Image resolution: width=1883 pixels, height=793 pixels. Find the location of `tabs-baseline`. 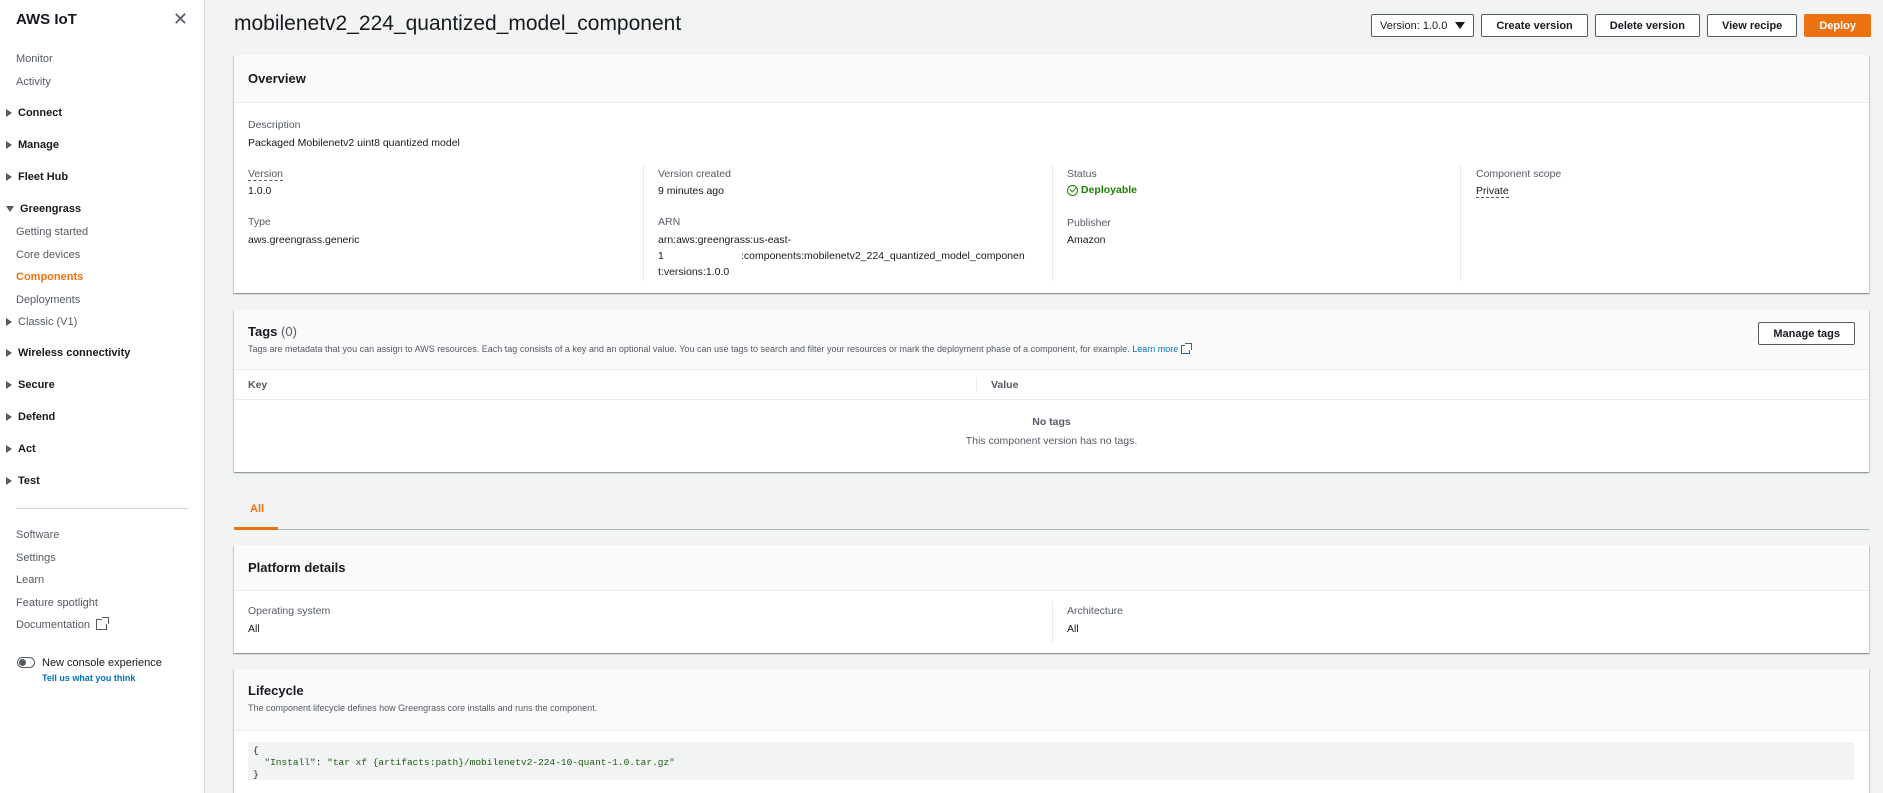

tabs-baseline is located at coordinates (1051, 529).